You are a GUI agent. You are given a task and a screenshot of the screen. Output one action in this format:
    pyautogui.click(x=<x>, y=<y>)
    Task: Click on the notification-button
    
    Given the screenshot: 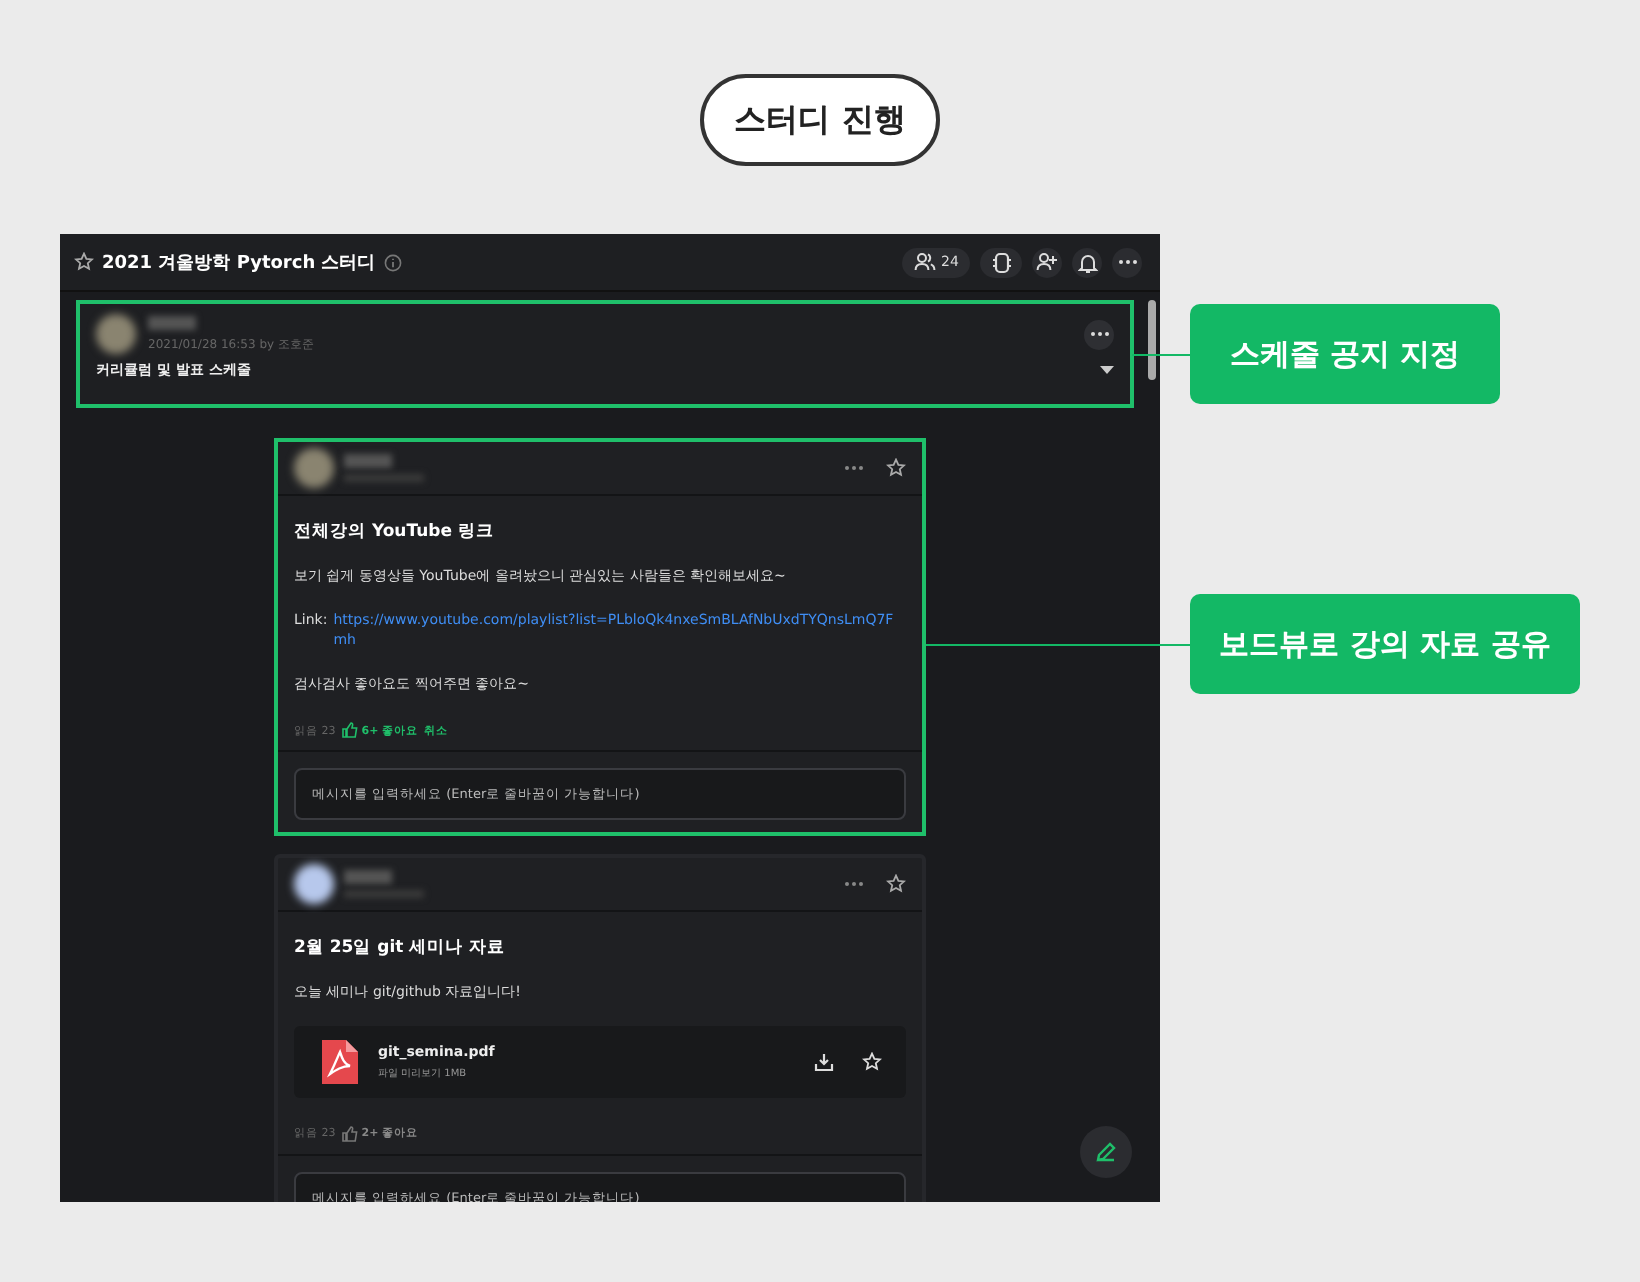 What is the action you would take?
    pyautogui.click(x=1087, y=262)
    